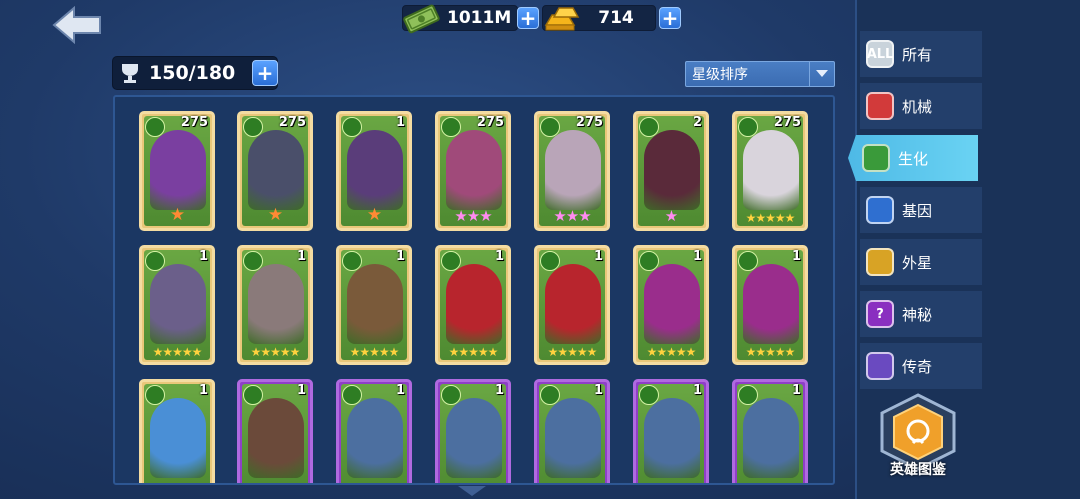 This screenshot has width=1080, height=499. Describe the element at coordinates (697, 122) in the screenshot. I see `hero-level: 2` at that location.